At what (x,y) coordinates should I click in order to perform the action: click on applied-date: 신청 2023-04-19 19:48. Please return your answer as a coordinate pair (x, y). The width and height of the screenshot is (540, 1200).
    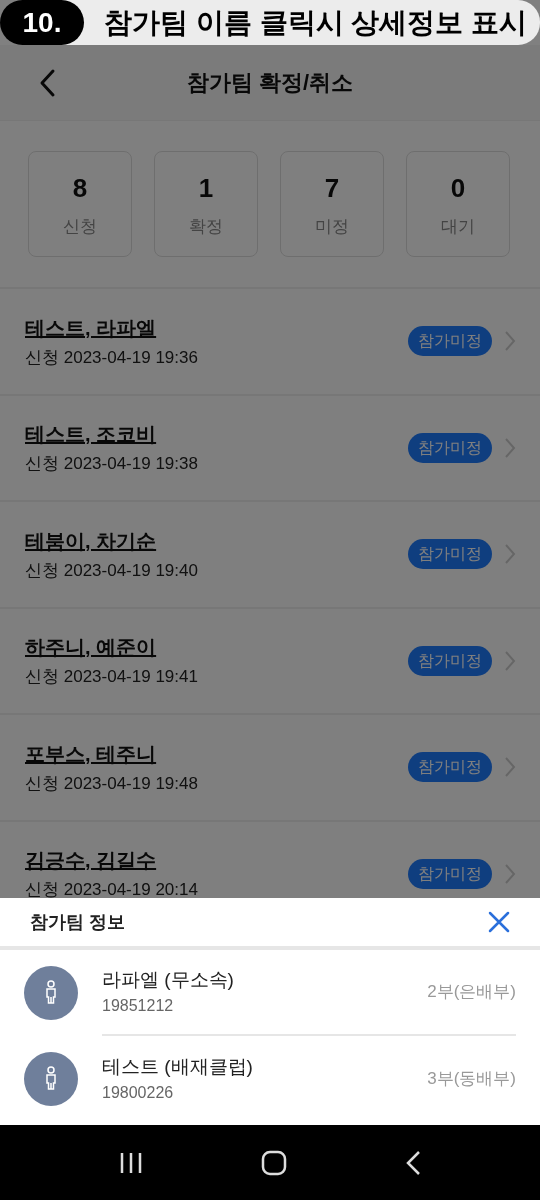
    Looking at the image, I should click on (112, 783).